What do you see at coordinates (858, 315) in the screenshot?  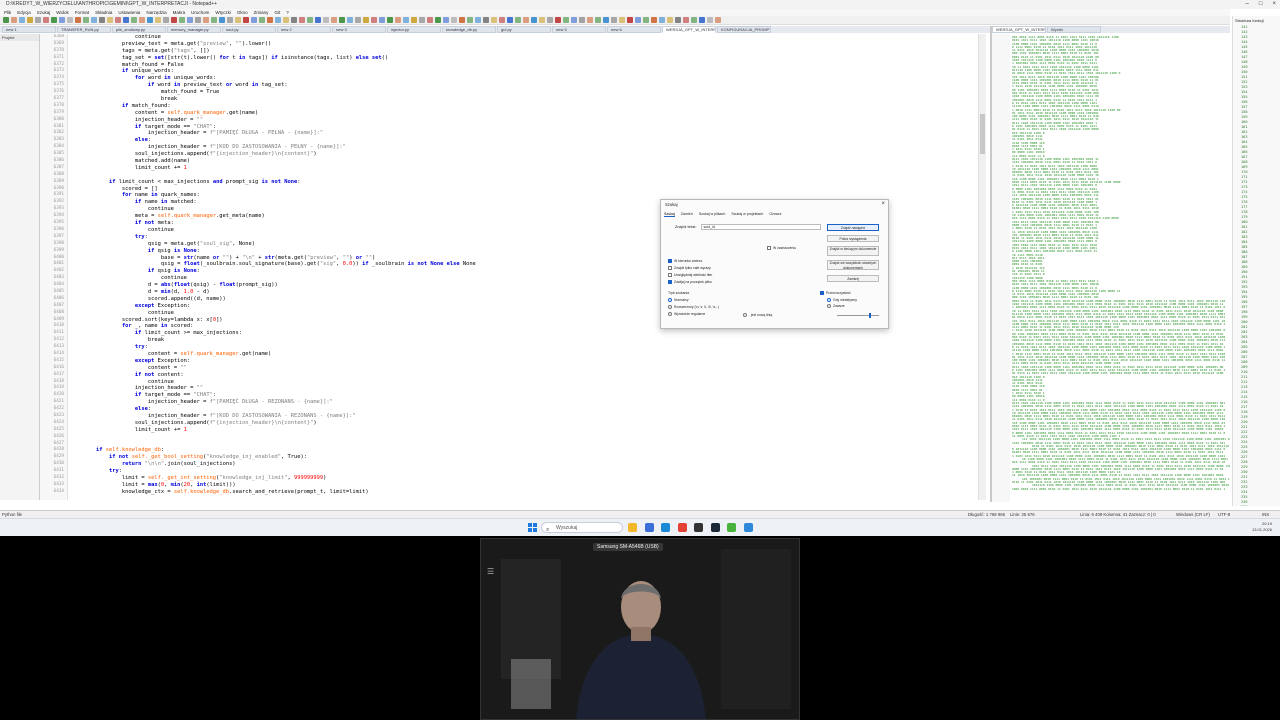 I see `transparency-slider` at bounding box center [858, 315].